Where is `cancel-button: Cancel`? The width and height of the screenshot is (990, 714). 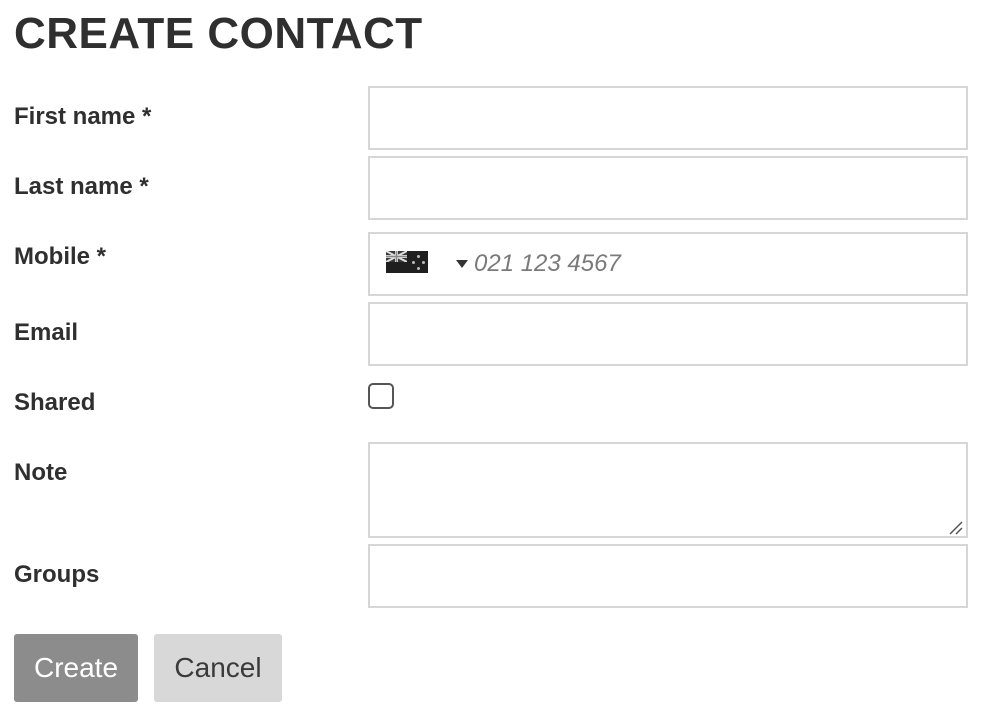
cancel-button: Cancel is located at coordinates (218, 668).